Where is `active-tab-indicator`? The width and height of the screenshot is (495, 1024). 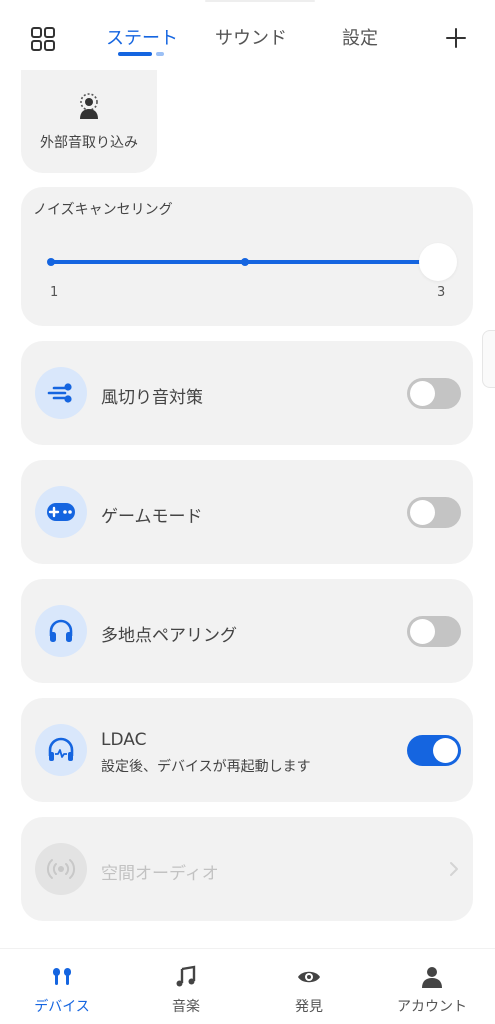 active-tab-indicator is located at coordinates (135, 54).